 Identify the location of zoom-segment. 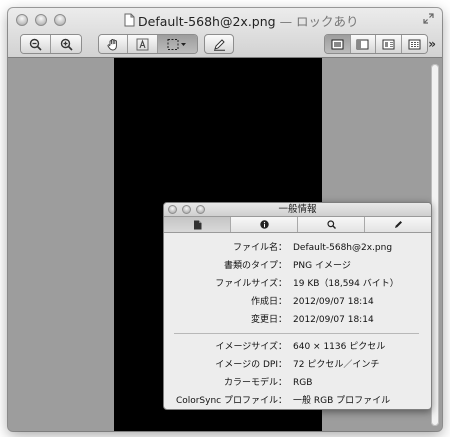
(51, 44).